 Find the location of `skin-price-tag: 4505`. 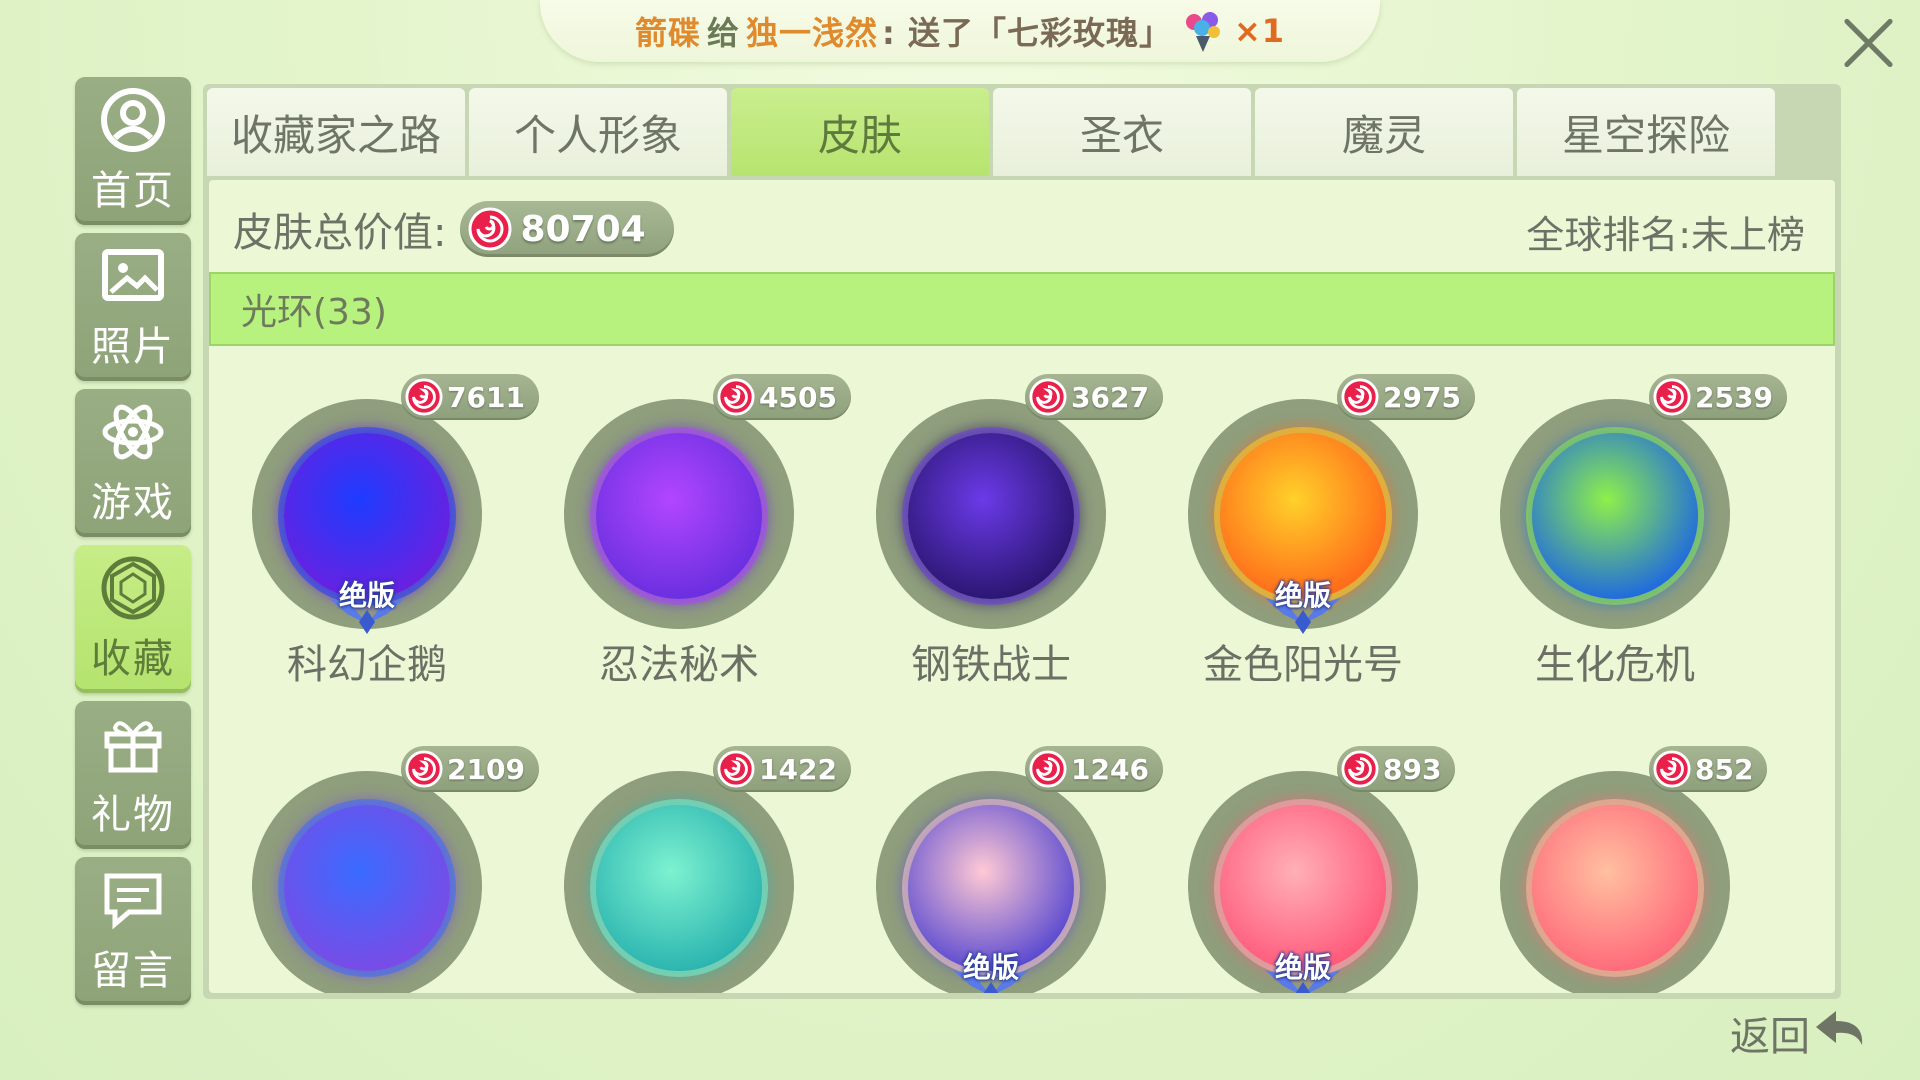

skin-price-tag: 4505 is located at coordinates (782, 397).